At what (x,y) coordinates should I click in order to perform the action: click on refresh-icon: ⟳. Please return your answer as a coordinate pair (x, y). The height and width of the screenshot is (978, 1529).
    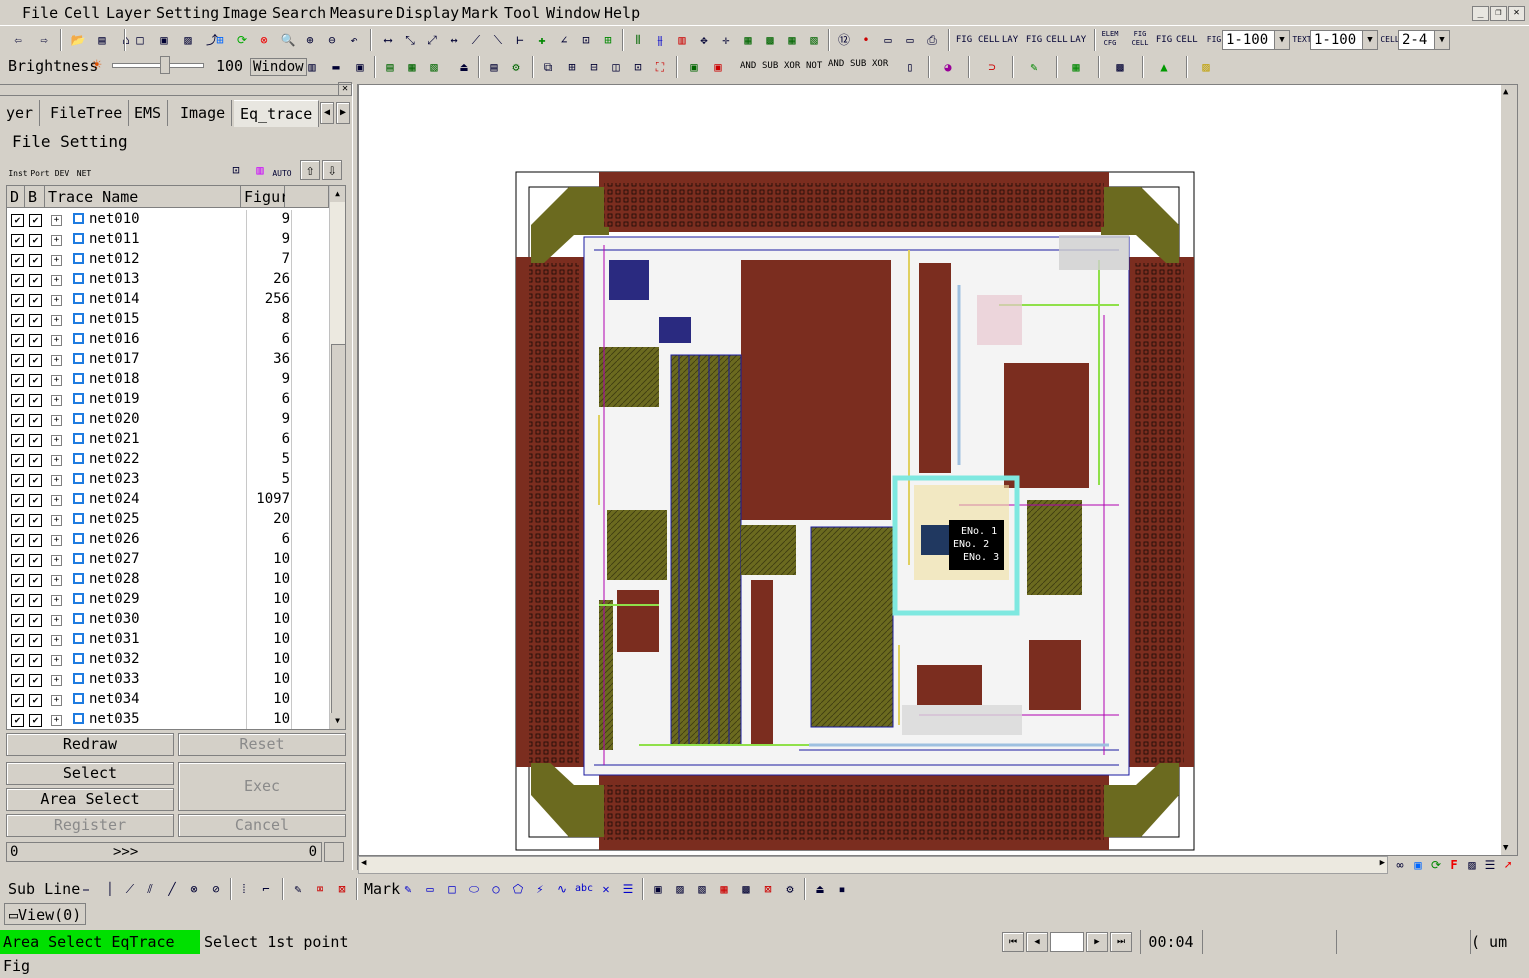
    Looking at the image, I should click on (242, 40).